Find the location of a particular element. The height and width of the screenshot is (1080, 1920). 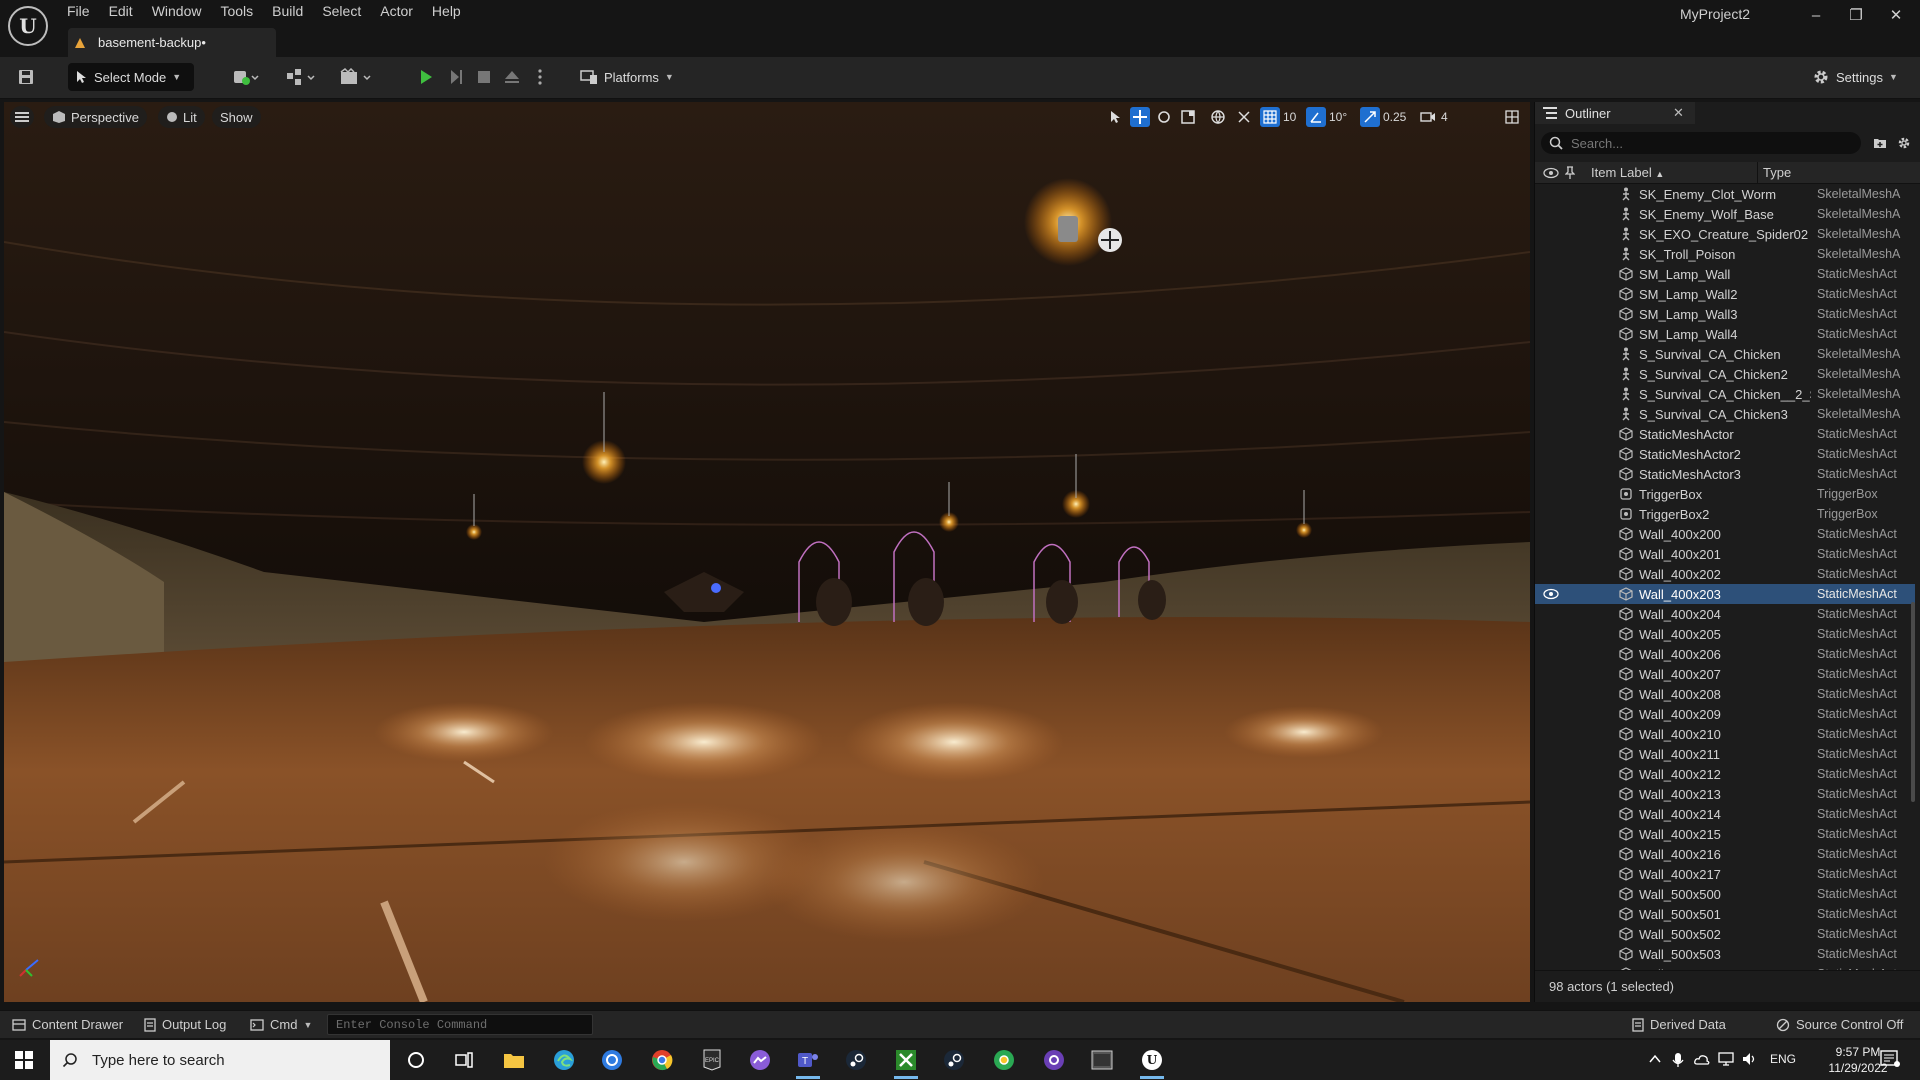

messenger-icon is located at coordinates (760, 1060).